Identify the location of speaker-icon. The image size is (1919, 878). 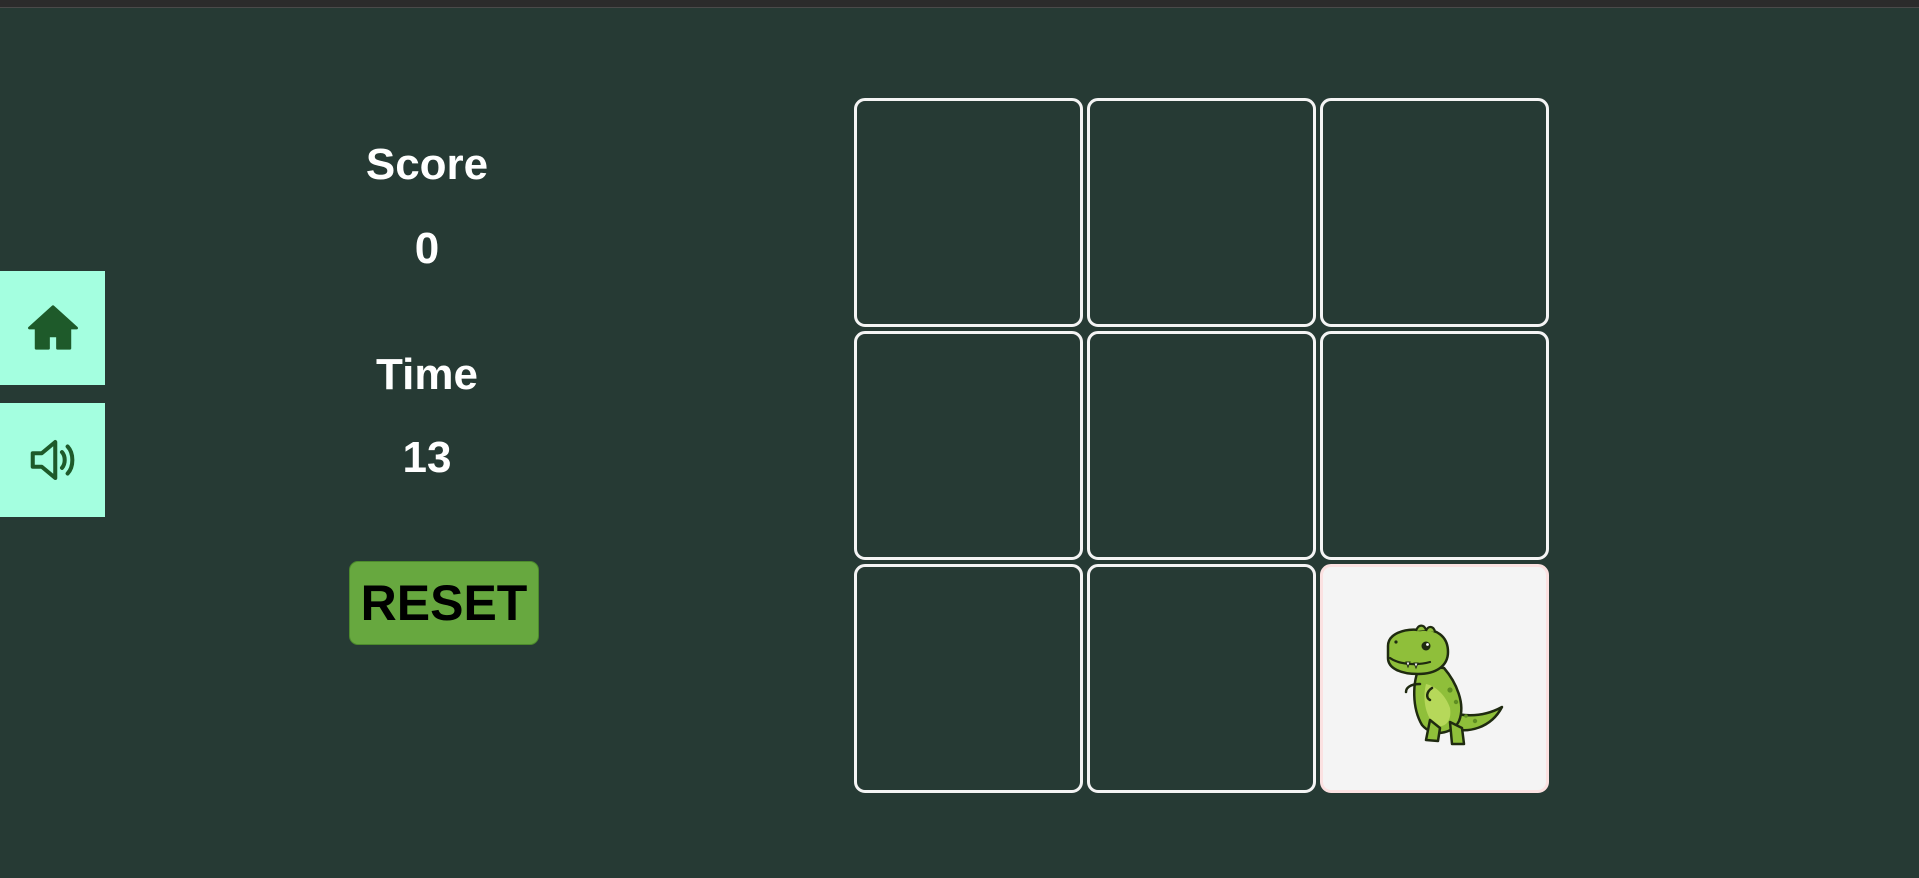
(52, 460).